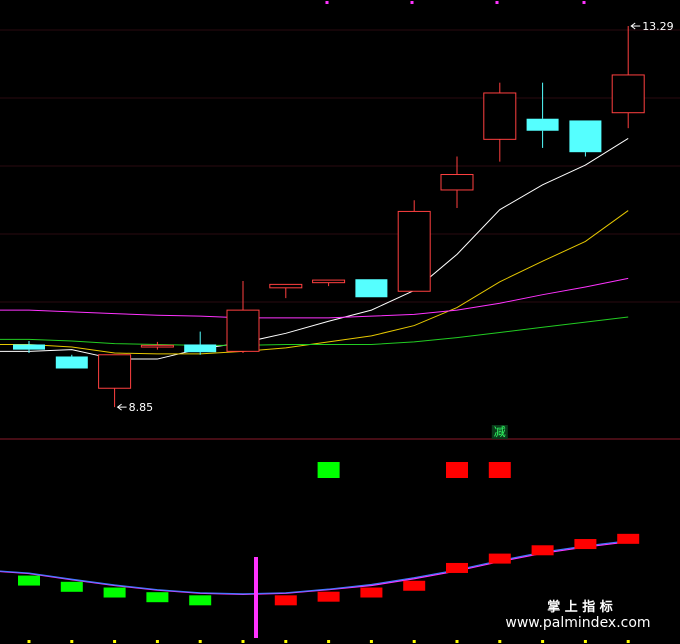 Image resolution: width=680 pixels, height=644 pixels. Describe the element at coordinates (141, 407) in the screenshot. I see `price-annotation-label: 8.85` at that location.